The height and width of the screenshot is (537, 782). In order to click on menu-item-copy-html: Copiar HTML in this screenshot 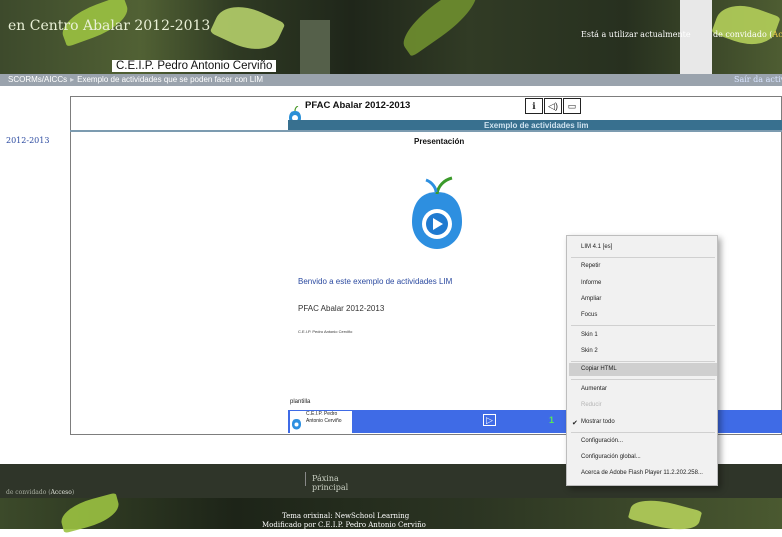, I will do `click(599, 369)`.